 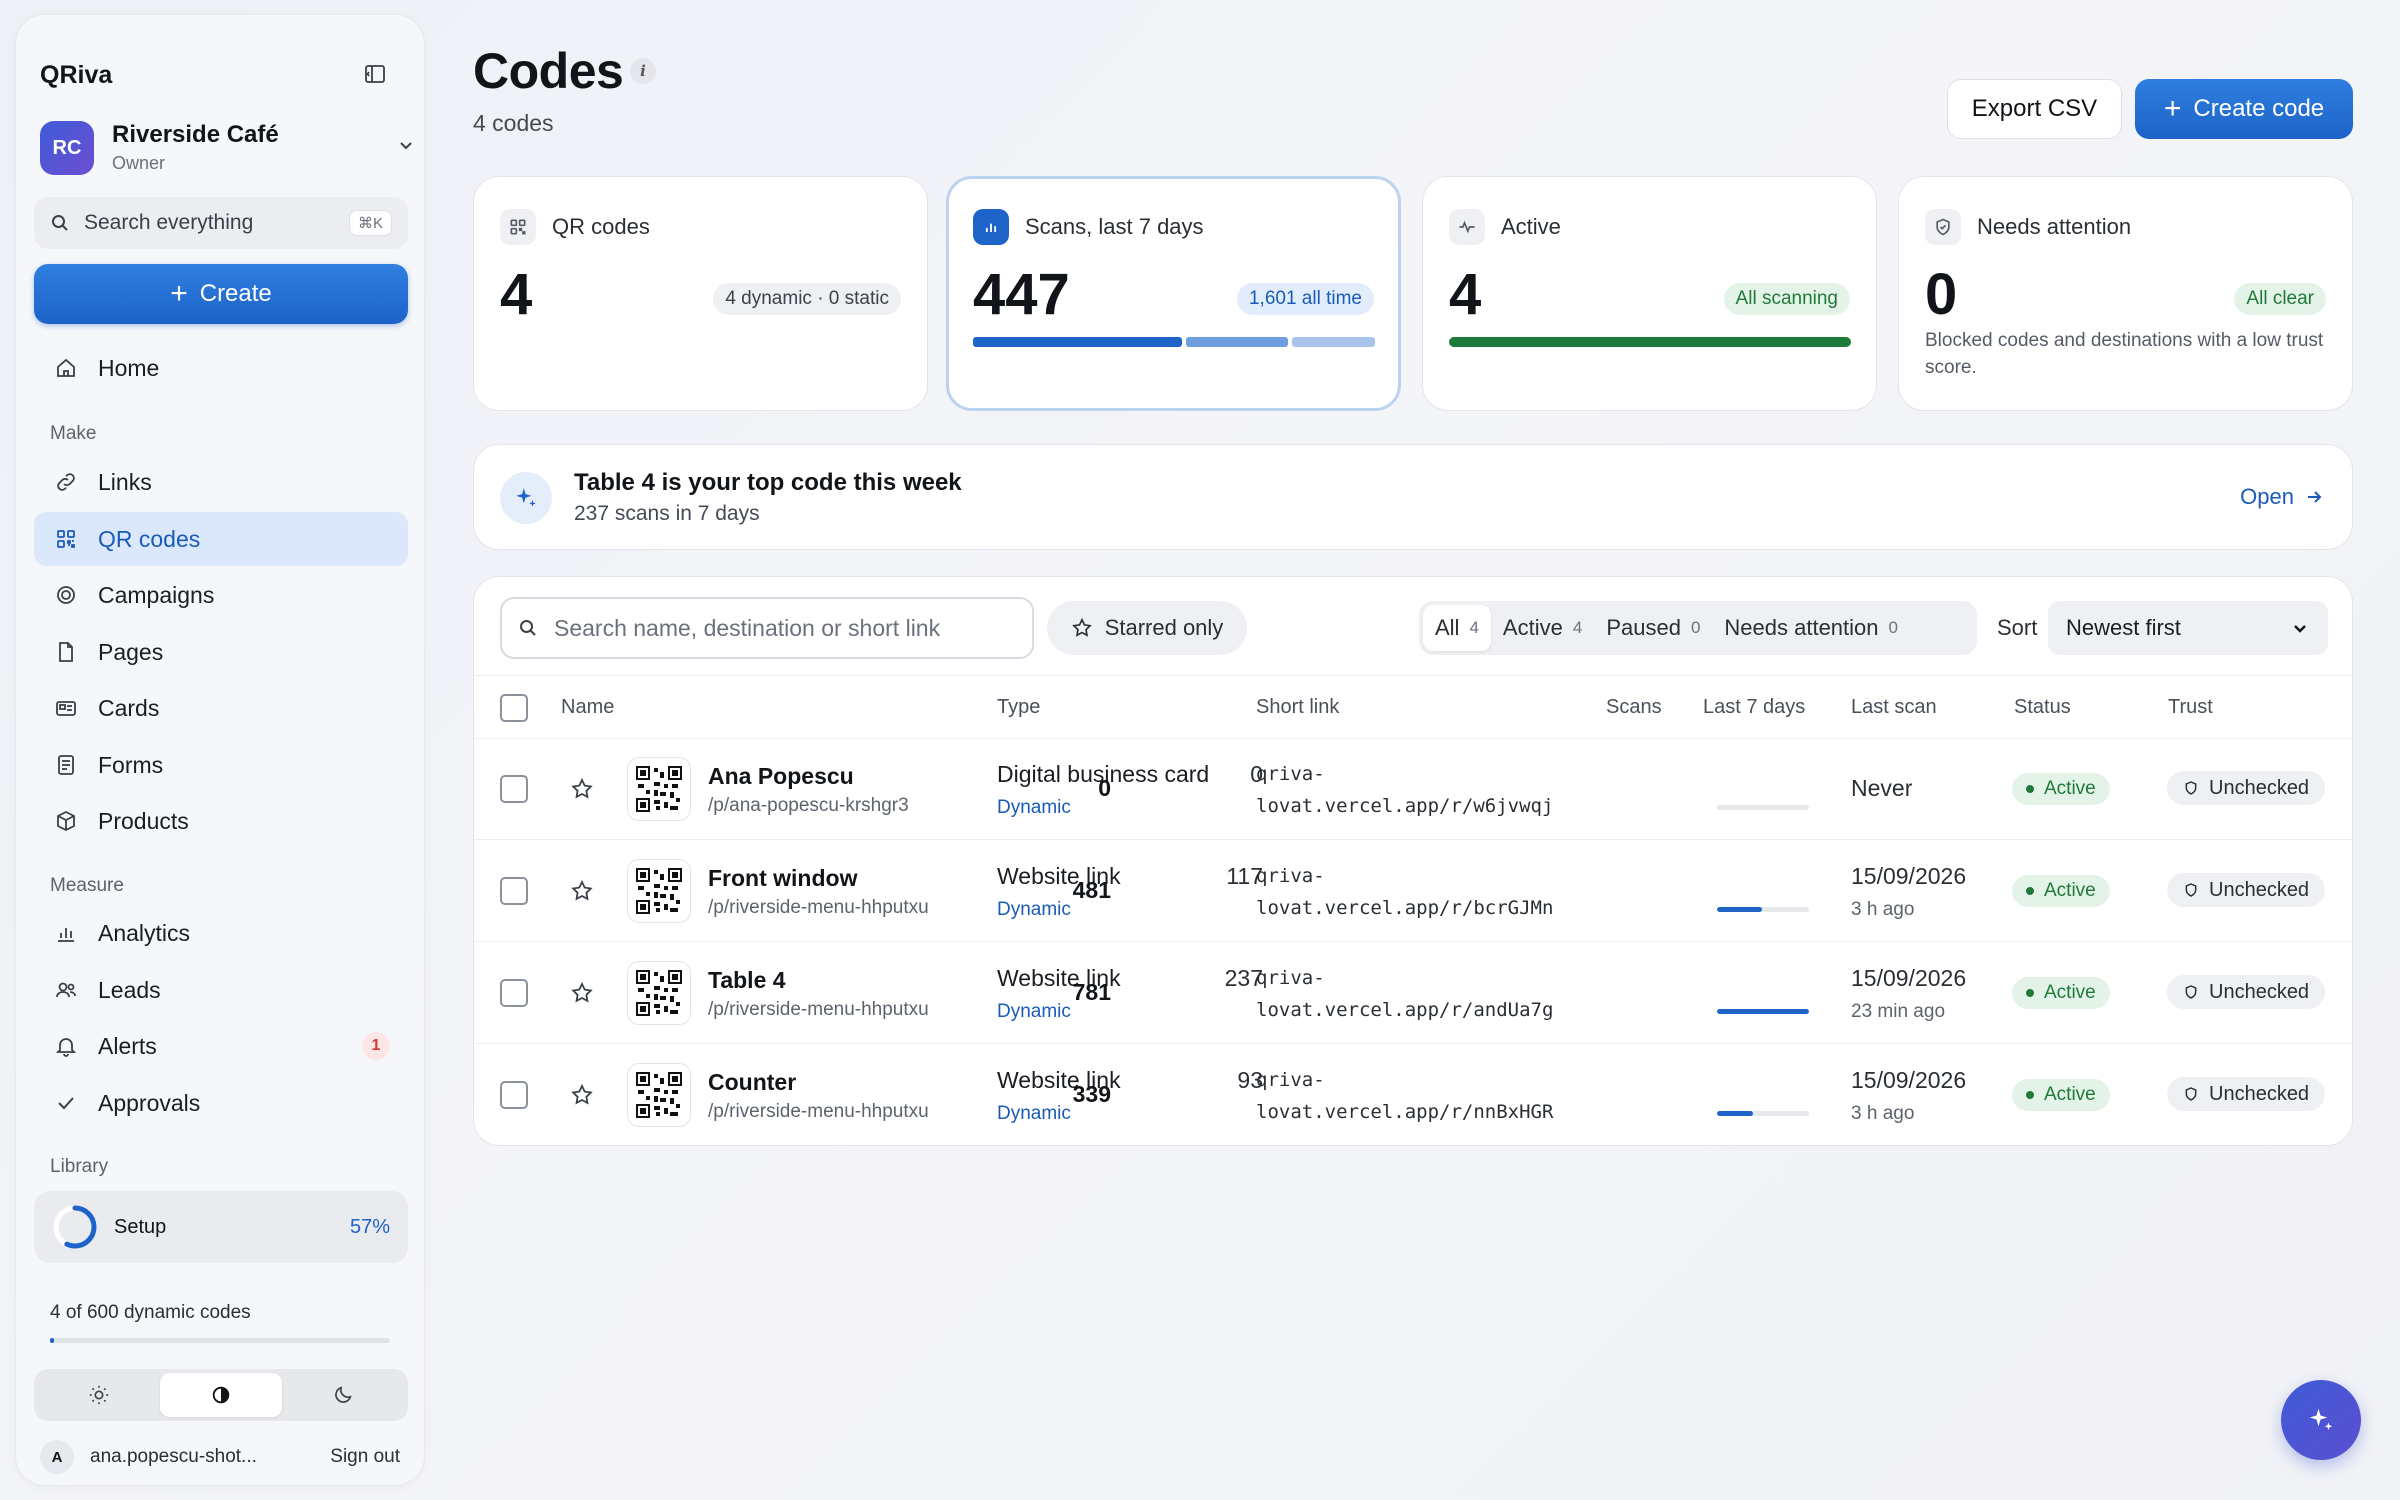 I want to click on last-7-days-count: 0, so click(x=1256, y=774).